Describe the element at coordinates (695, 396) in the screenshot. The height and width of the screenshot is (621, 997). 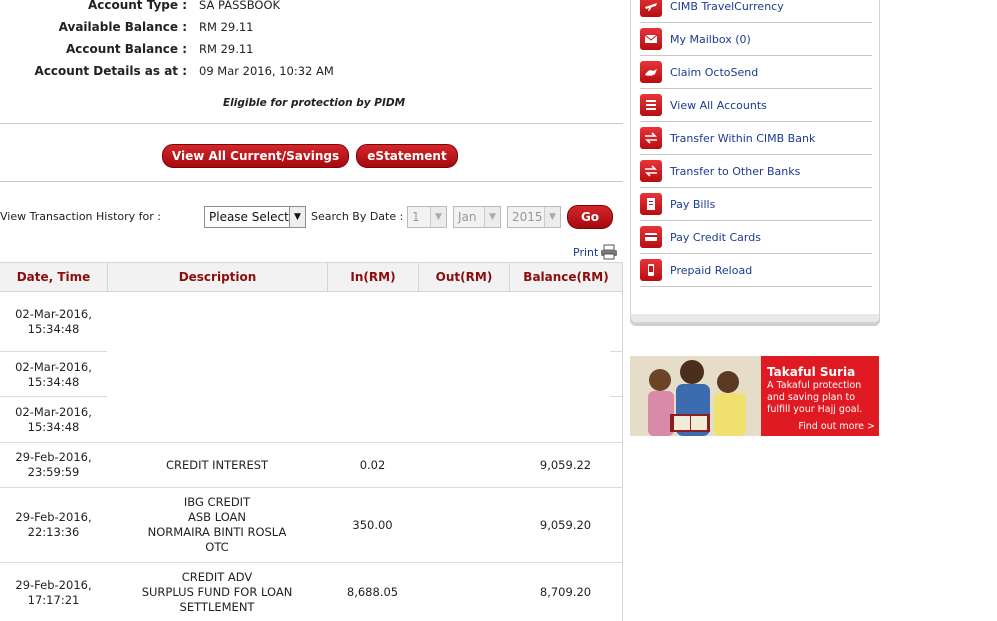
I see `family-photo` at that location.